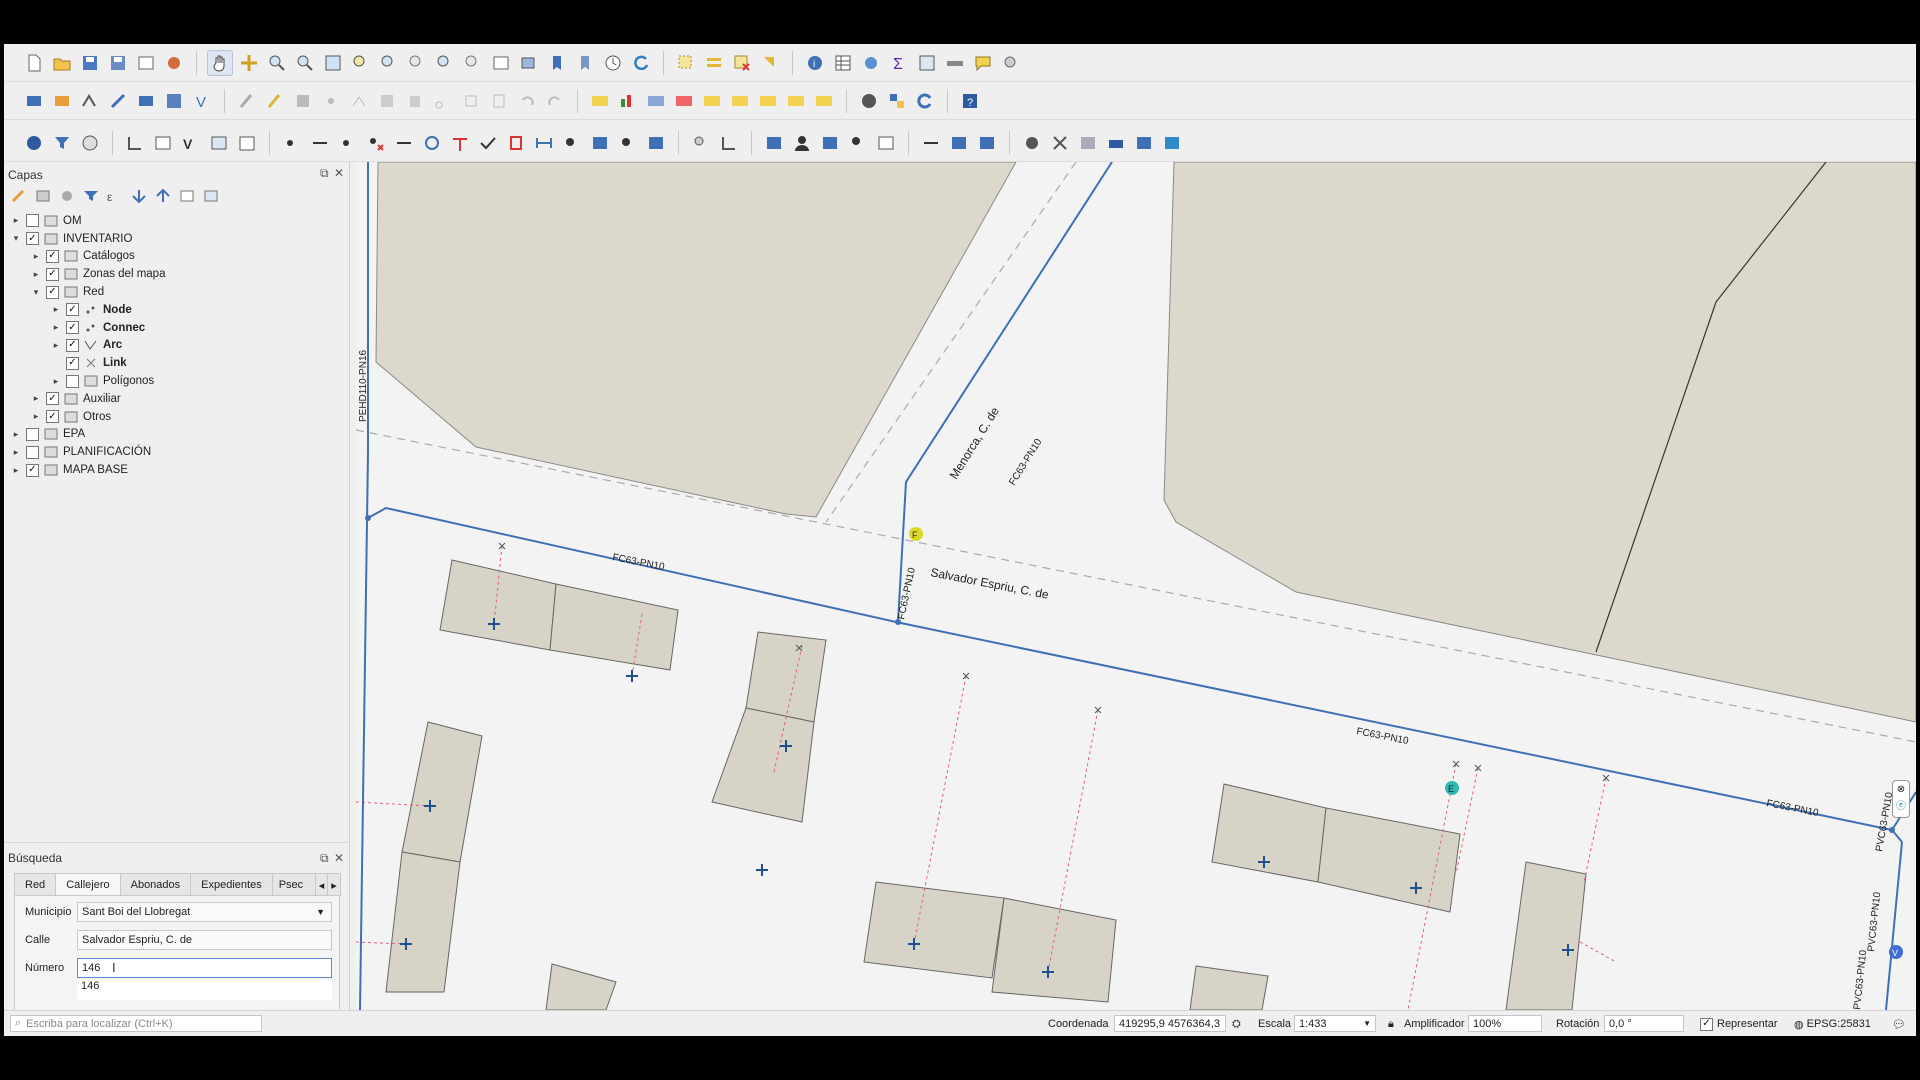  Describe the element at coordinates (1899, 1024) in the screenshot. I see `messages-icon: 💬︎` at that location.